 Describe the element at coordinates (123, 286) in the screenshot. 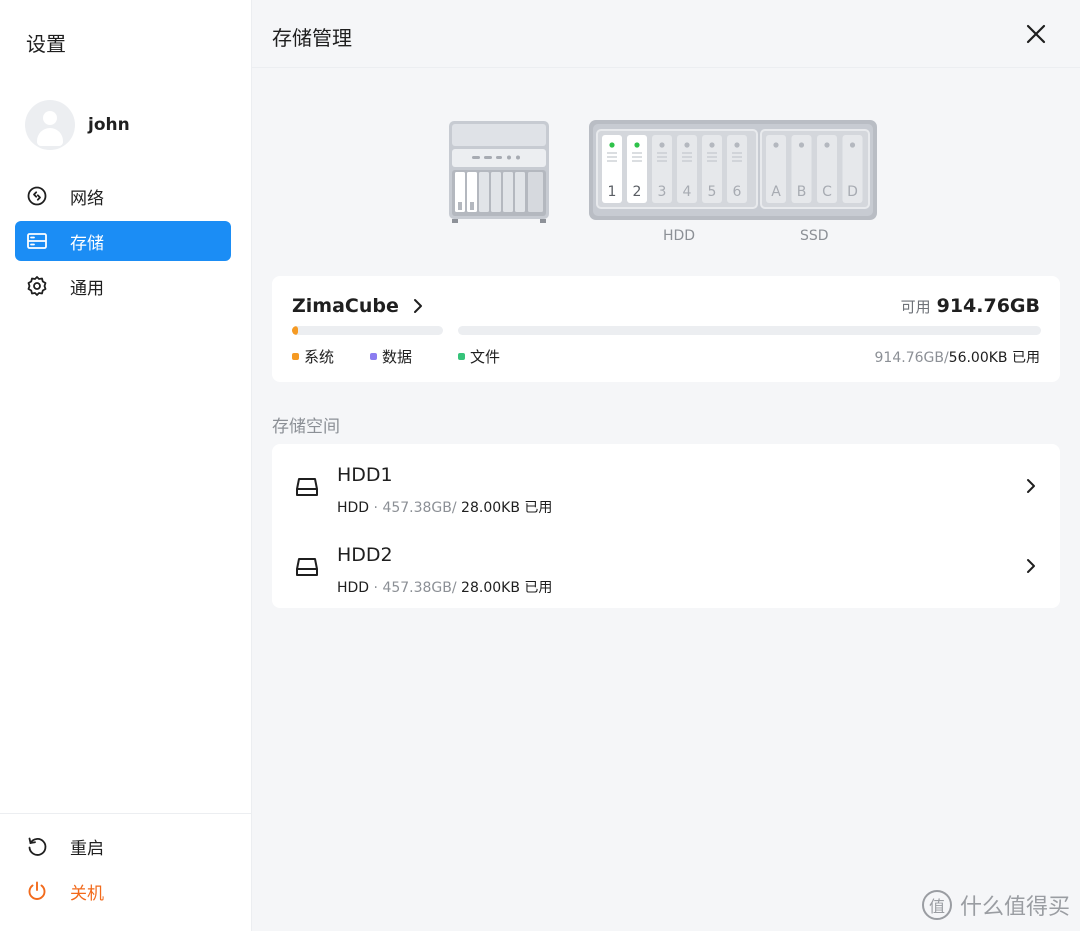

I see `sidebar-item-general: 通用` at that location.